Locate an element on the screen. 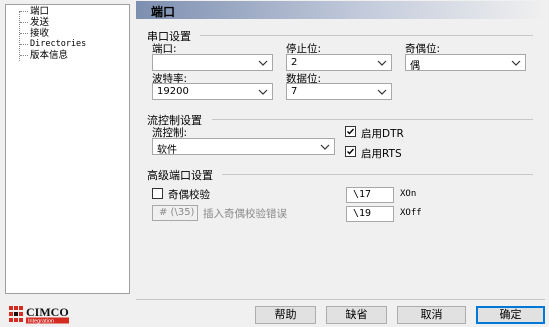  svg-text: CIMCO is located at coordinates (47, 312).